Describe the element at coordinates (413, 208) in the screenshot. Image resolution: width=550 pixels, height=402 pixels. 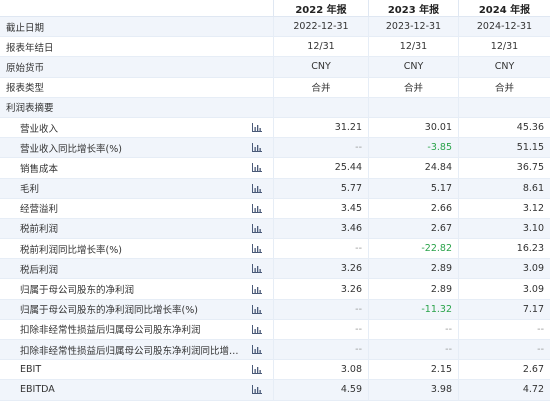
I see `cell-value: 2.66` at that location.